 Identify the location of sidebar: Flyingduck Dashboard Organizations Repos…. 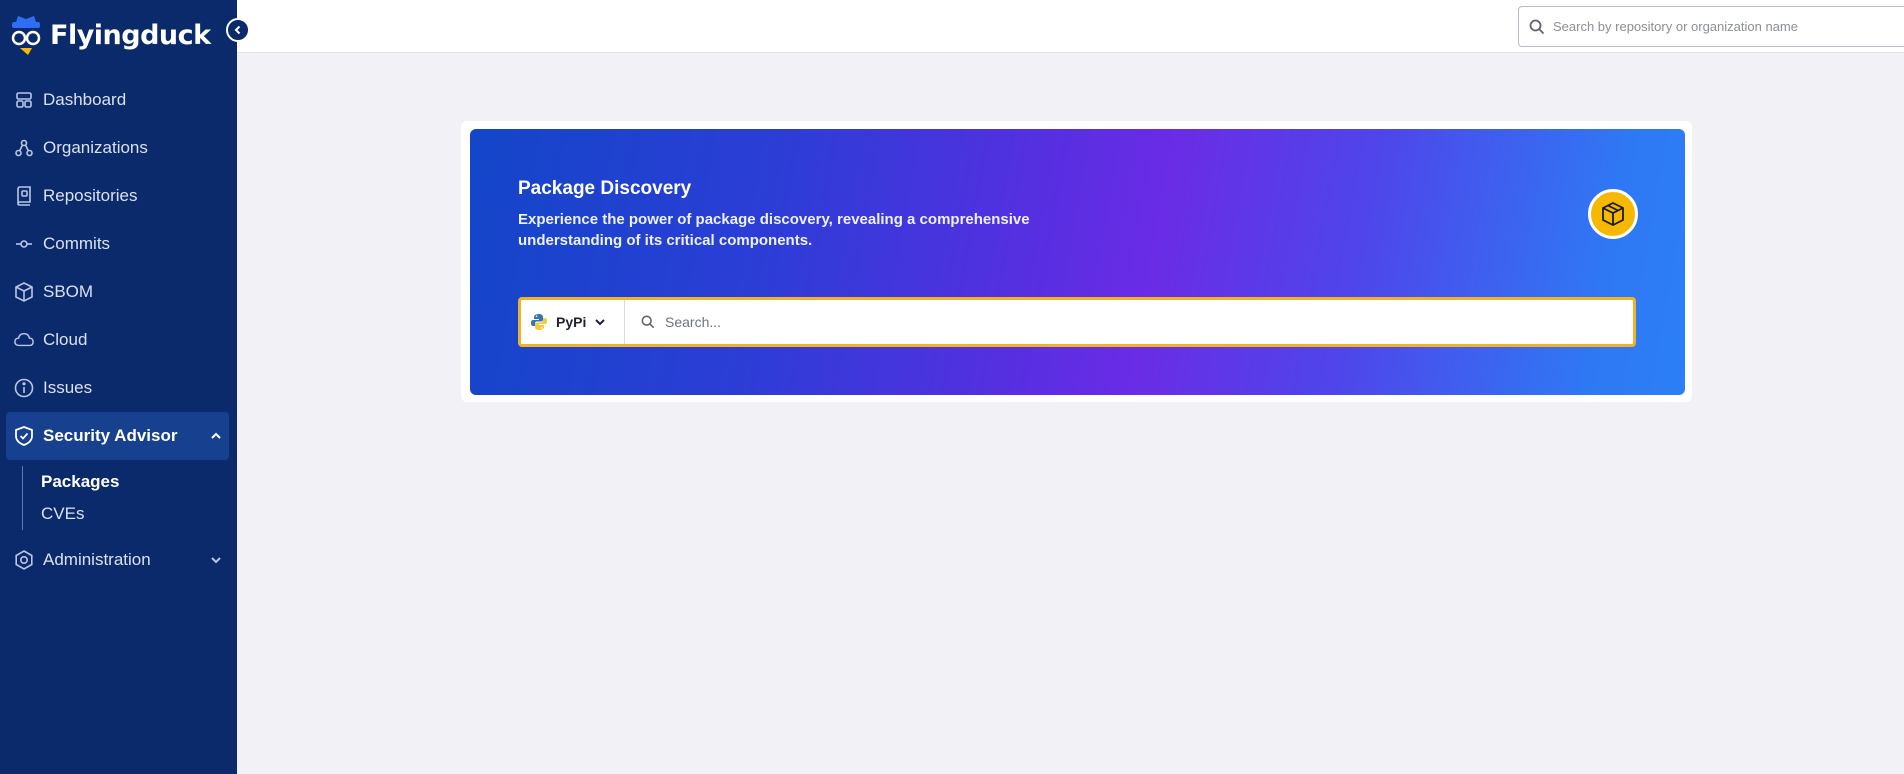
(118, 387).